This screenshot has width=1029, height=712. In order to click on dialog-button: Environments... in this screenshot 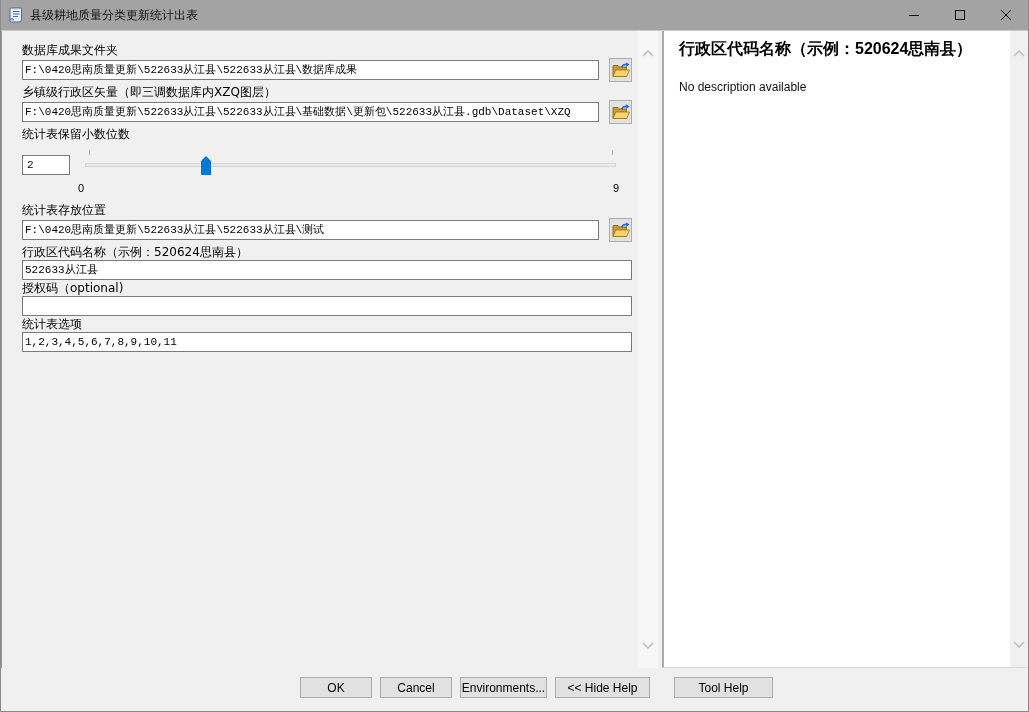, I will do `click(503, 687)`.